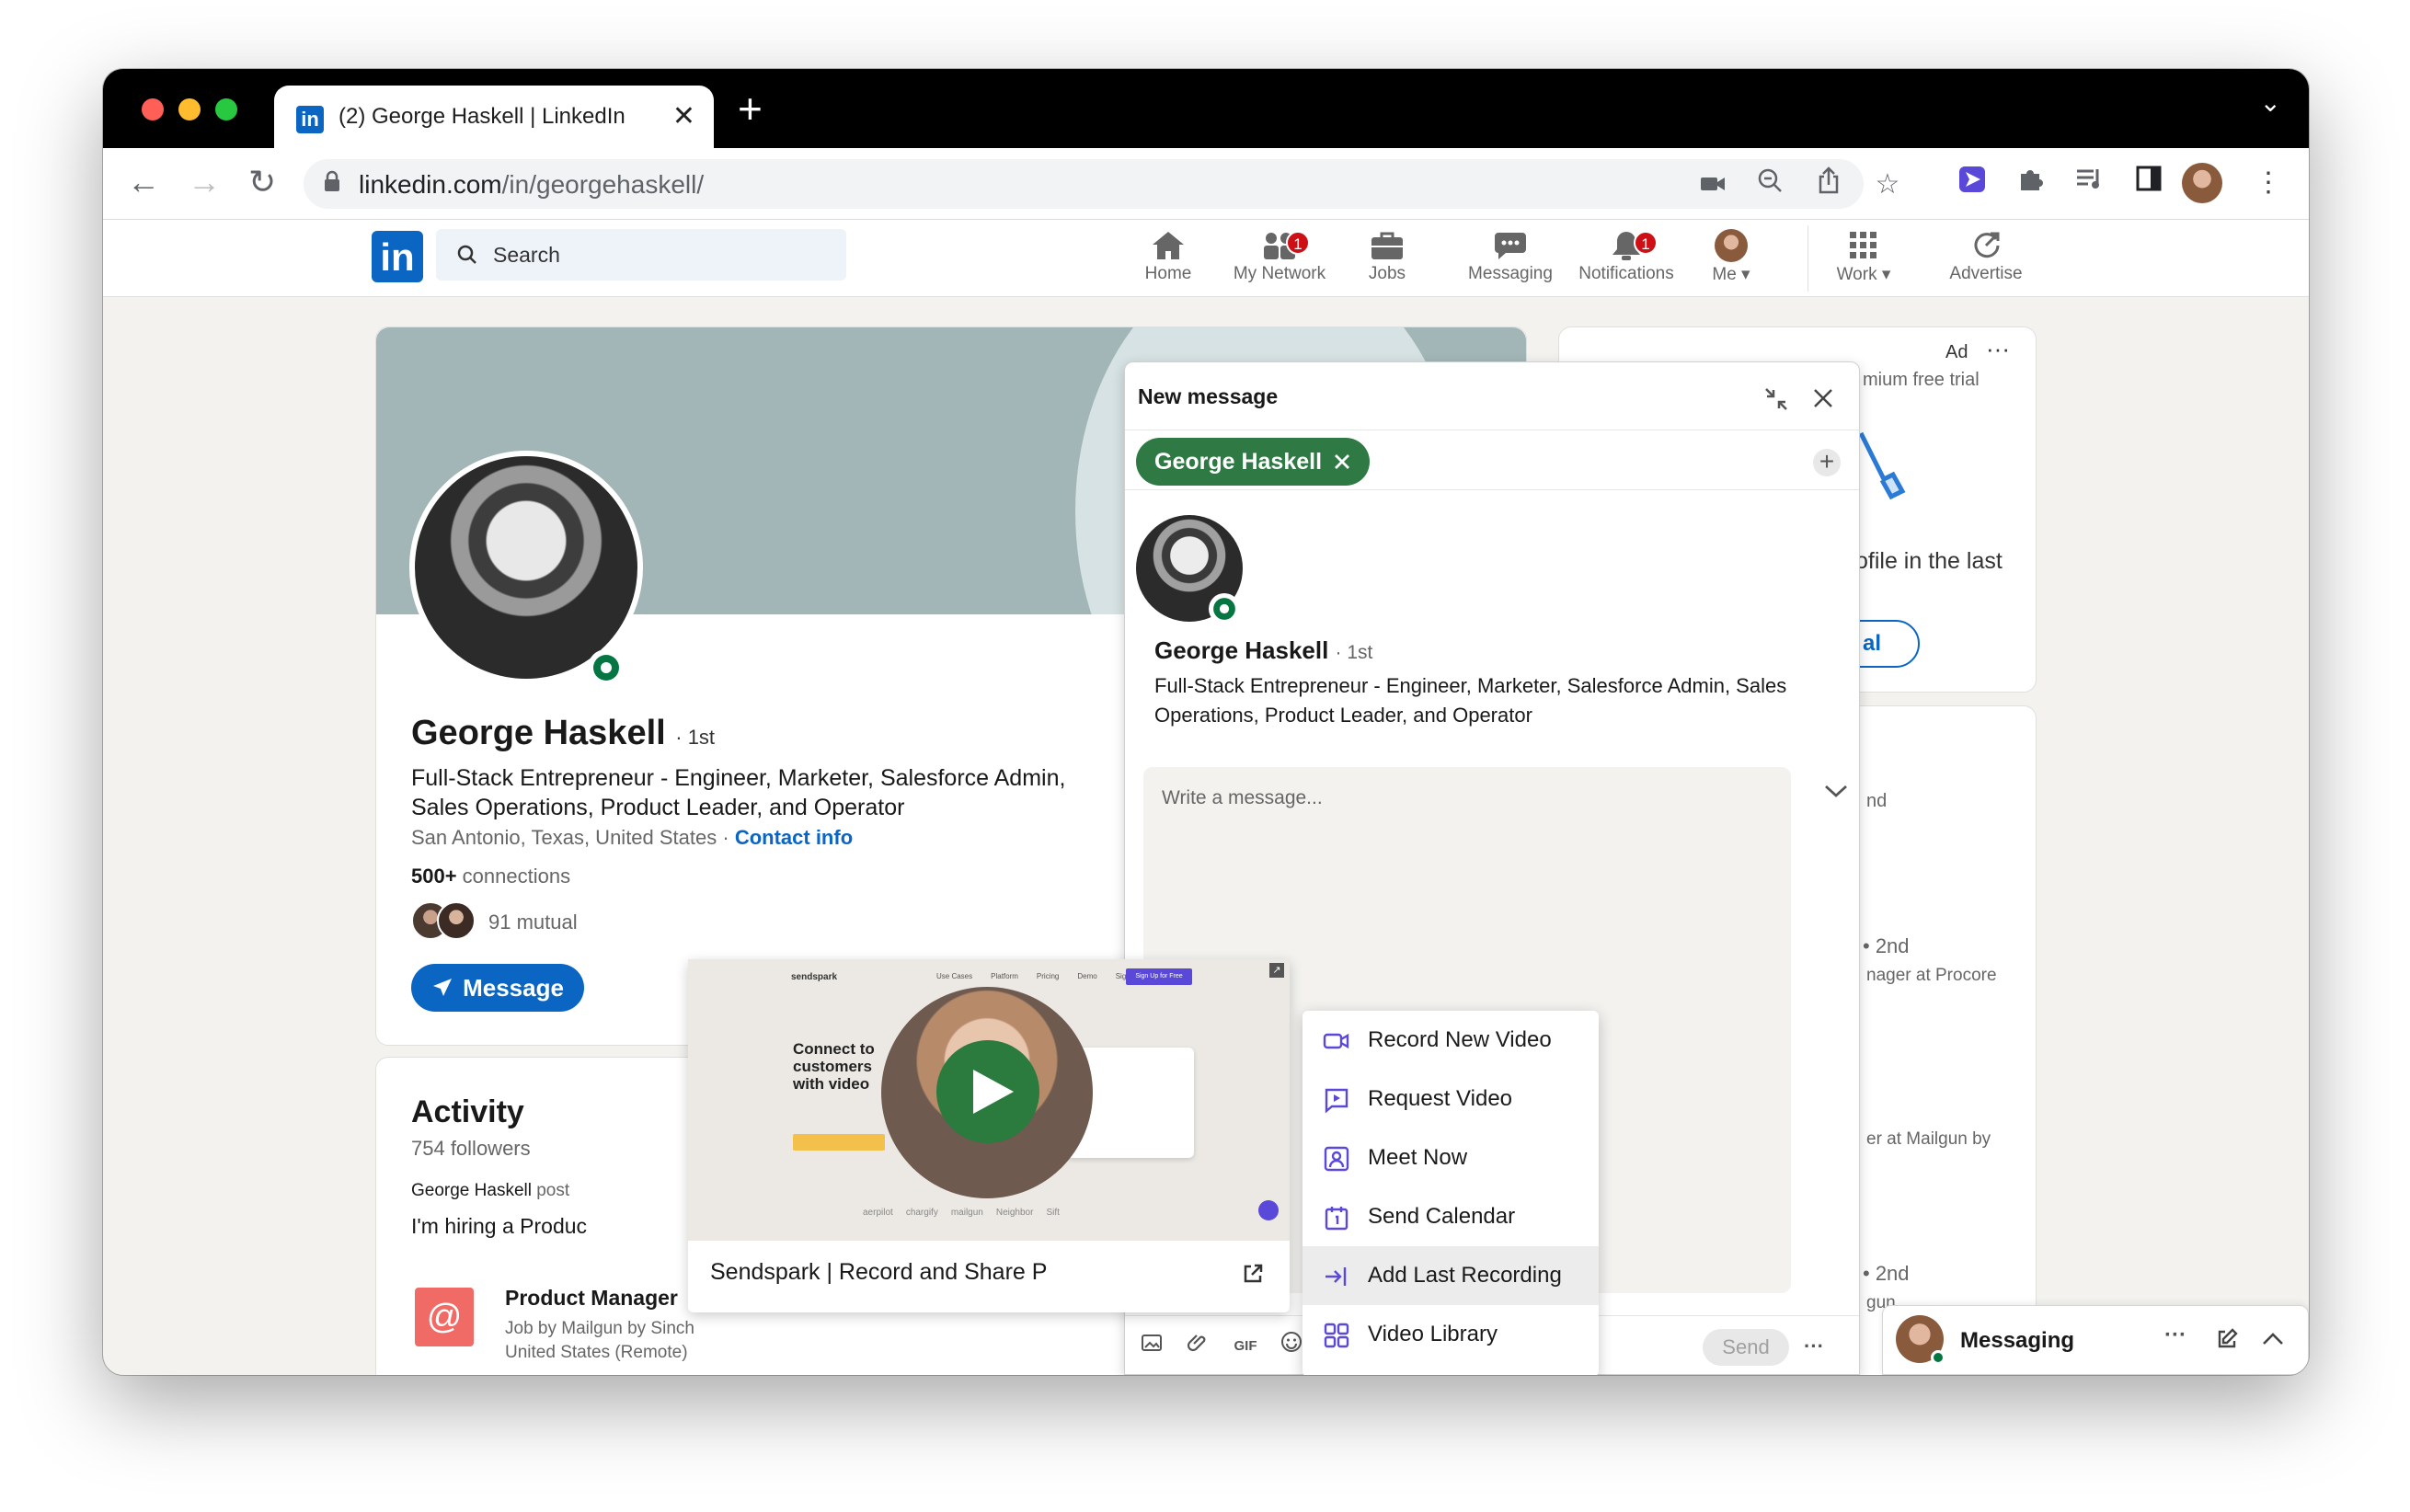 The width and height of the screenshot is (2410, 1512). I want to click on menu-item-request-video: Request Video, so click(1451, 1099).